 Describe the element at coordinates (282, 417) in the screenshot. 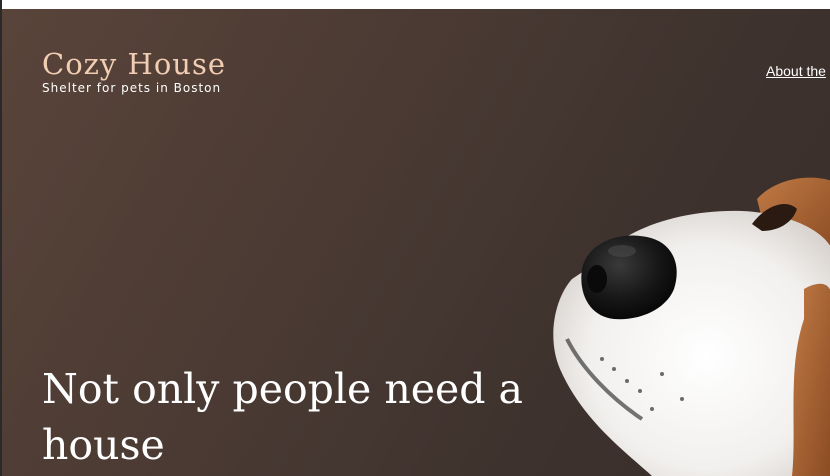

I see `hero-headline: Not only people need a house` at that location.